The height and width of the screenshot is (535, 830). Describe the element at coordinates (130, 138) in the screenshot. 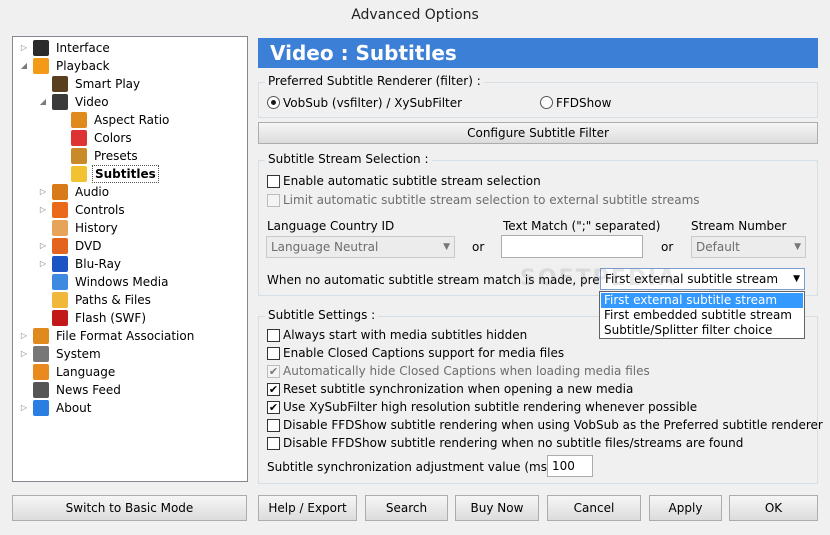

I see `tree-item: Colors` at that location.